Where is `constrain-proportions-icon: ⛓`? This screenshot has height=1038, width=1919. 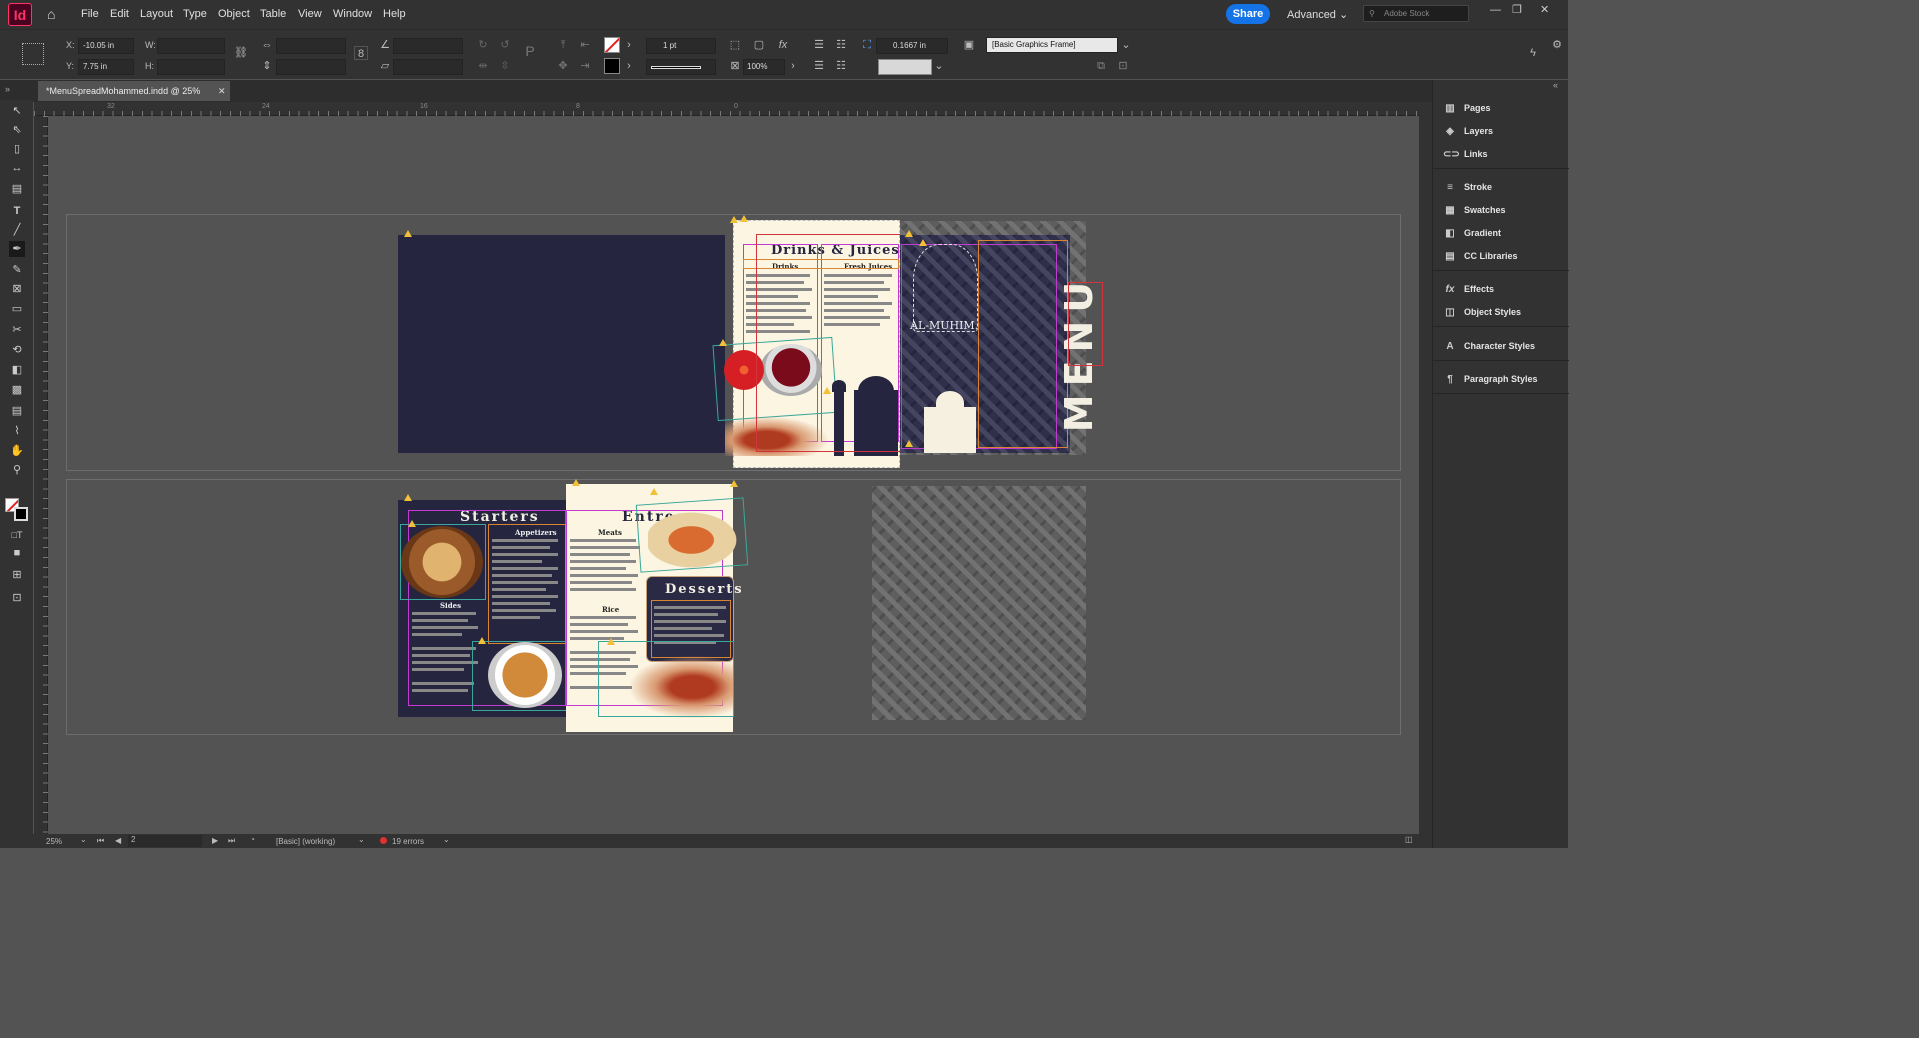
constrain-proportions-icon: ⛓ is located at coordinates (241, 53).